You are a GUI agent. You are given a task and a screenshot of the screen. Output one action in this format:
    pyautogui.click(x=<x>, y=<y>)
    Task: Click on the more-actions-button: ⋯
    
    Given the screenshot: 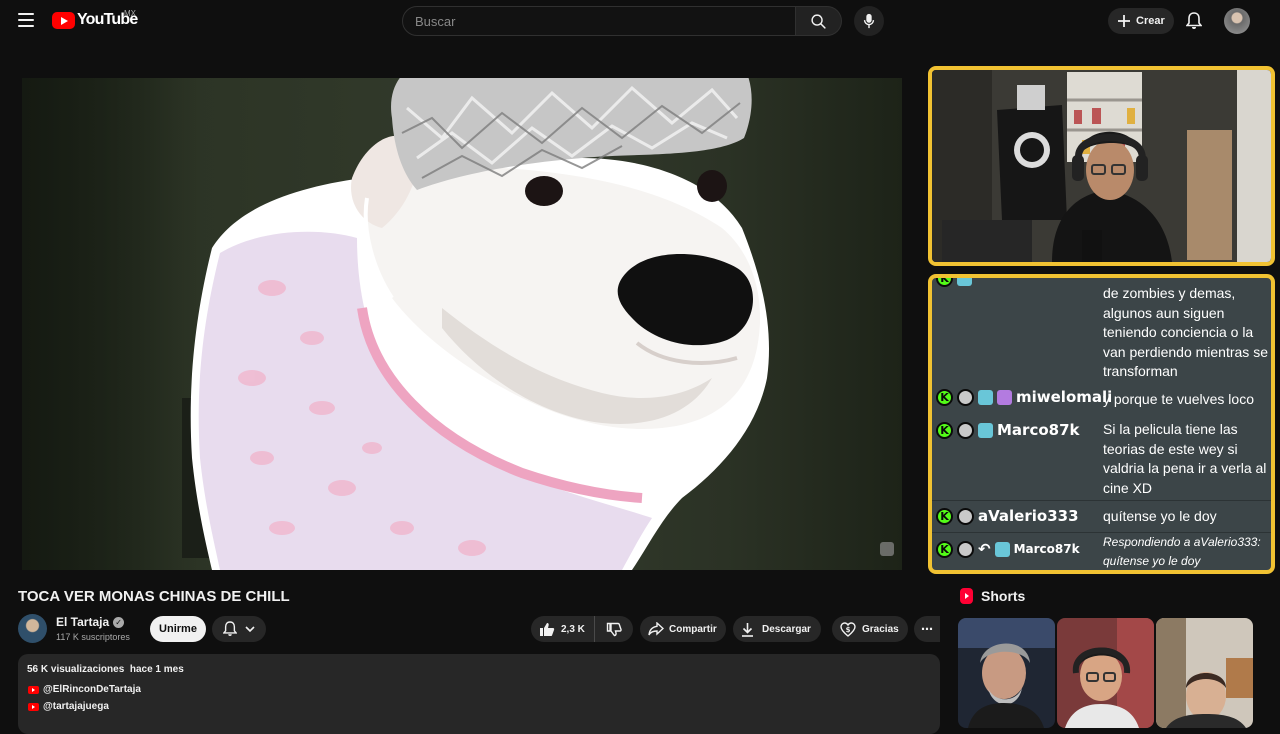 What is the action you would take?
    pyautogui.click(x=927, y=629)
    